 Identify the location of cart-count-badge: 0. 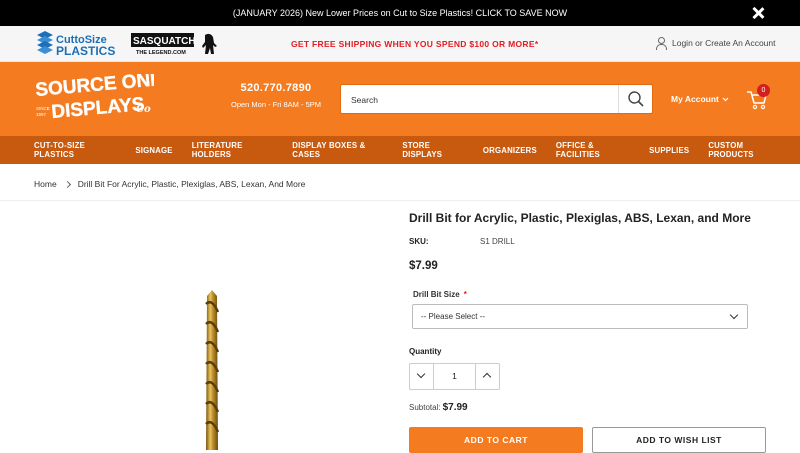
(763, 90).